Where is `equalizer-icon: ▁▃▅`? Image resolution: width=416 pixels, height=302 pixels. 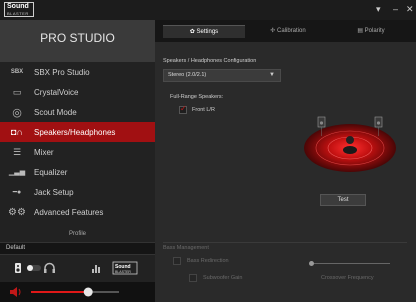 equalizer-icon: ▁▃▅ is located at coordinates (17, 172).